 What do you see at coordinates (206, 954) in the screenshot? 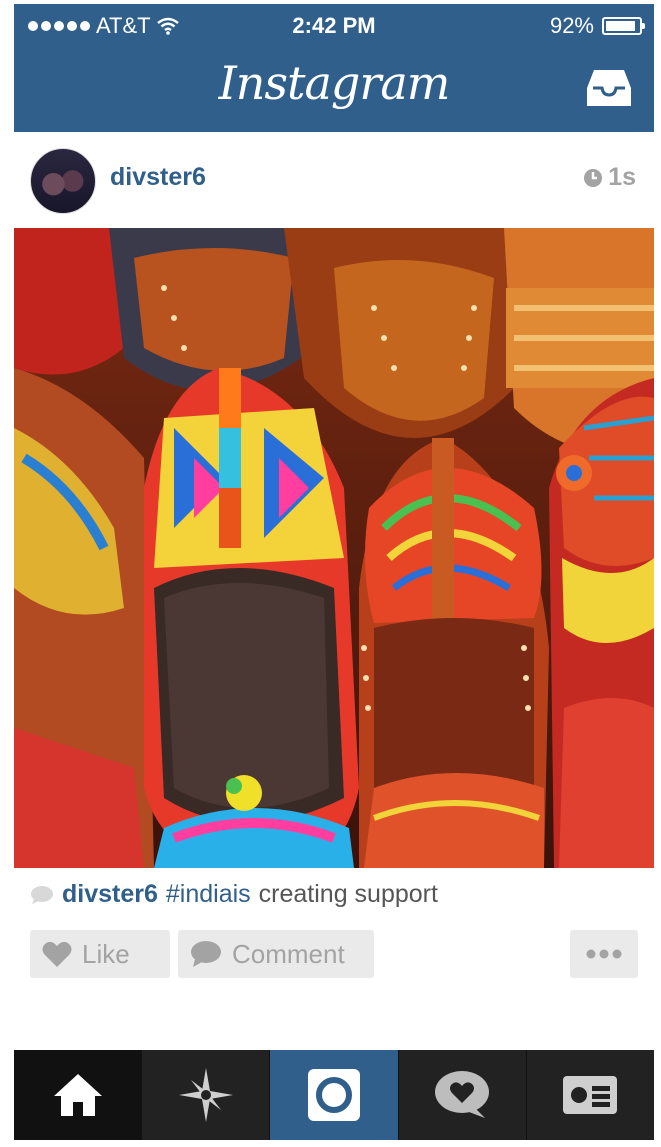
I see `comment-icon` at bounding box center [206, 954].